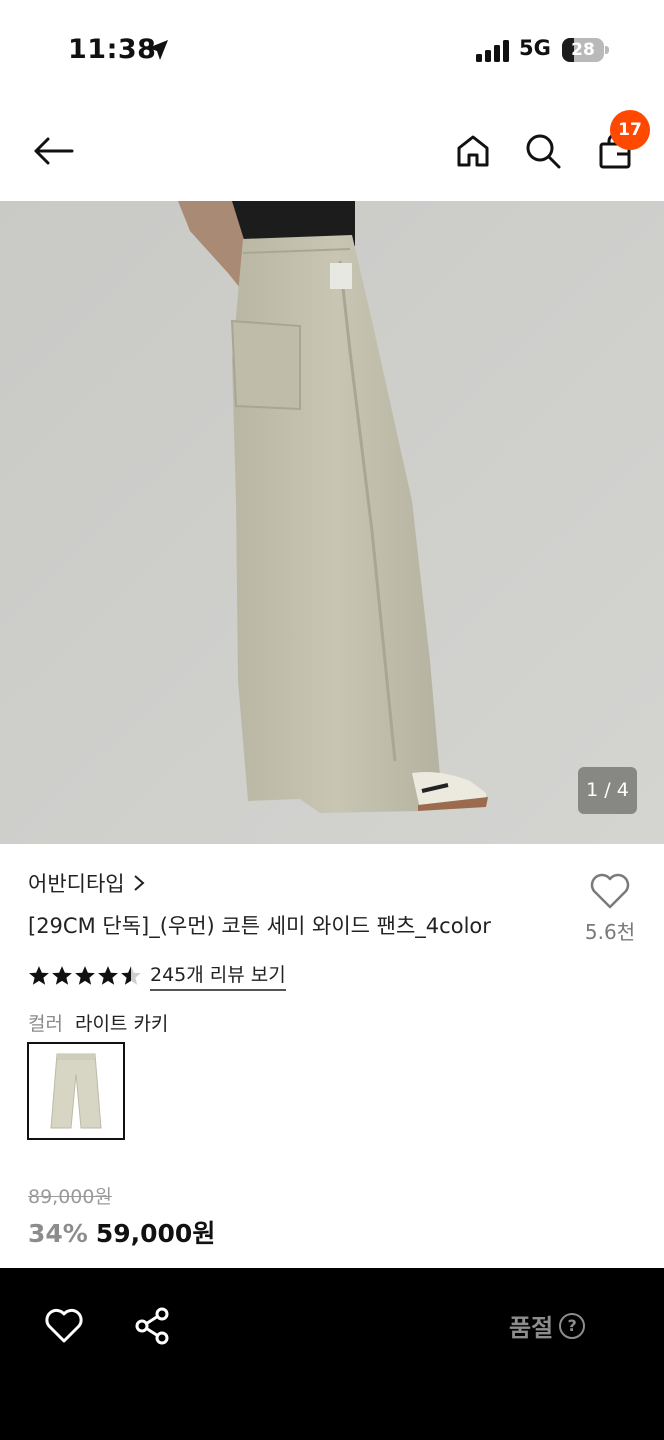 This screenshot has width=664, height=1440. What do you see at coordinates (152, 1326) in the screenshot?
I see `share-icon` at bounding box center [152, 1326].